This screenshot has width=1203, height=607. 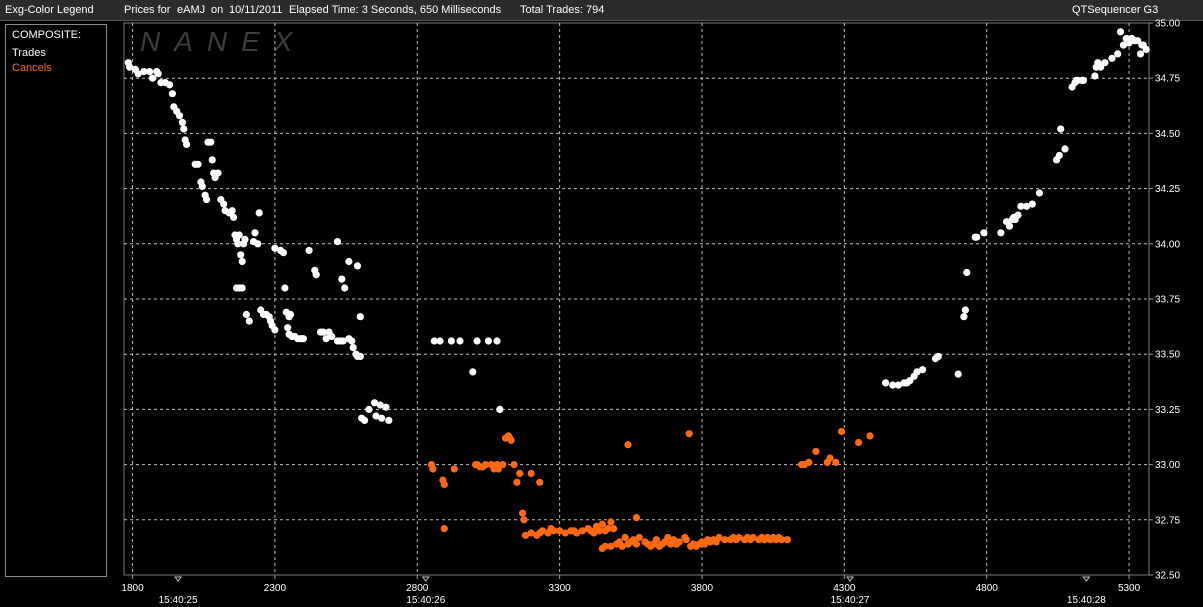 I want to click on y-tick-label: 33.50, so click(x=1167, y=355).